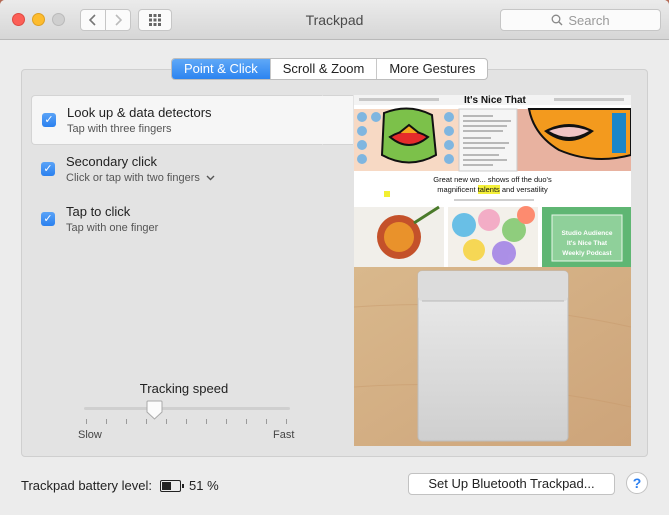 Image resolution: width=669 pixels, height=515 pixels. I want to click on battery-icon, so click(172, 485).